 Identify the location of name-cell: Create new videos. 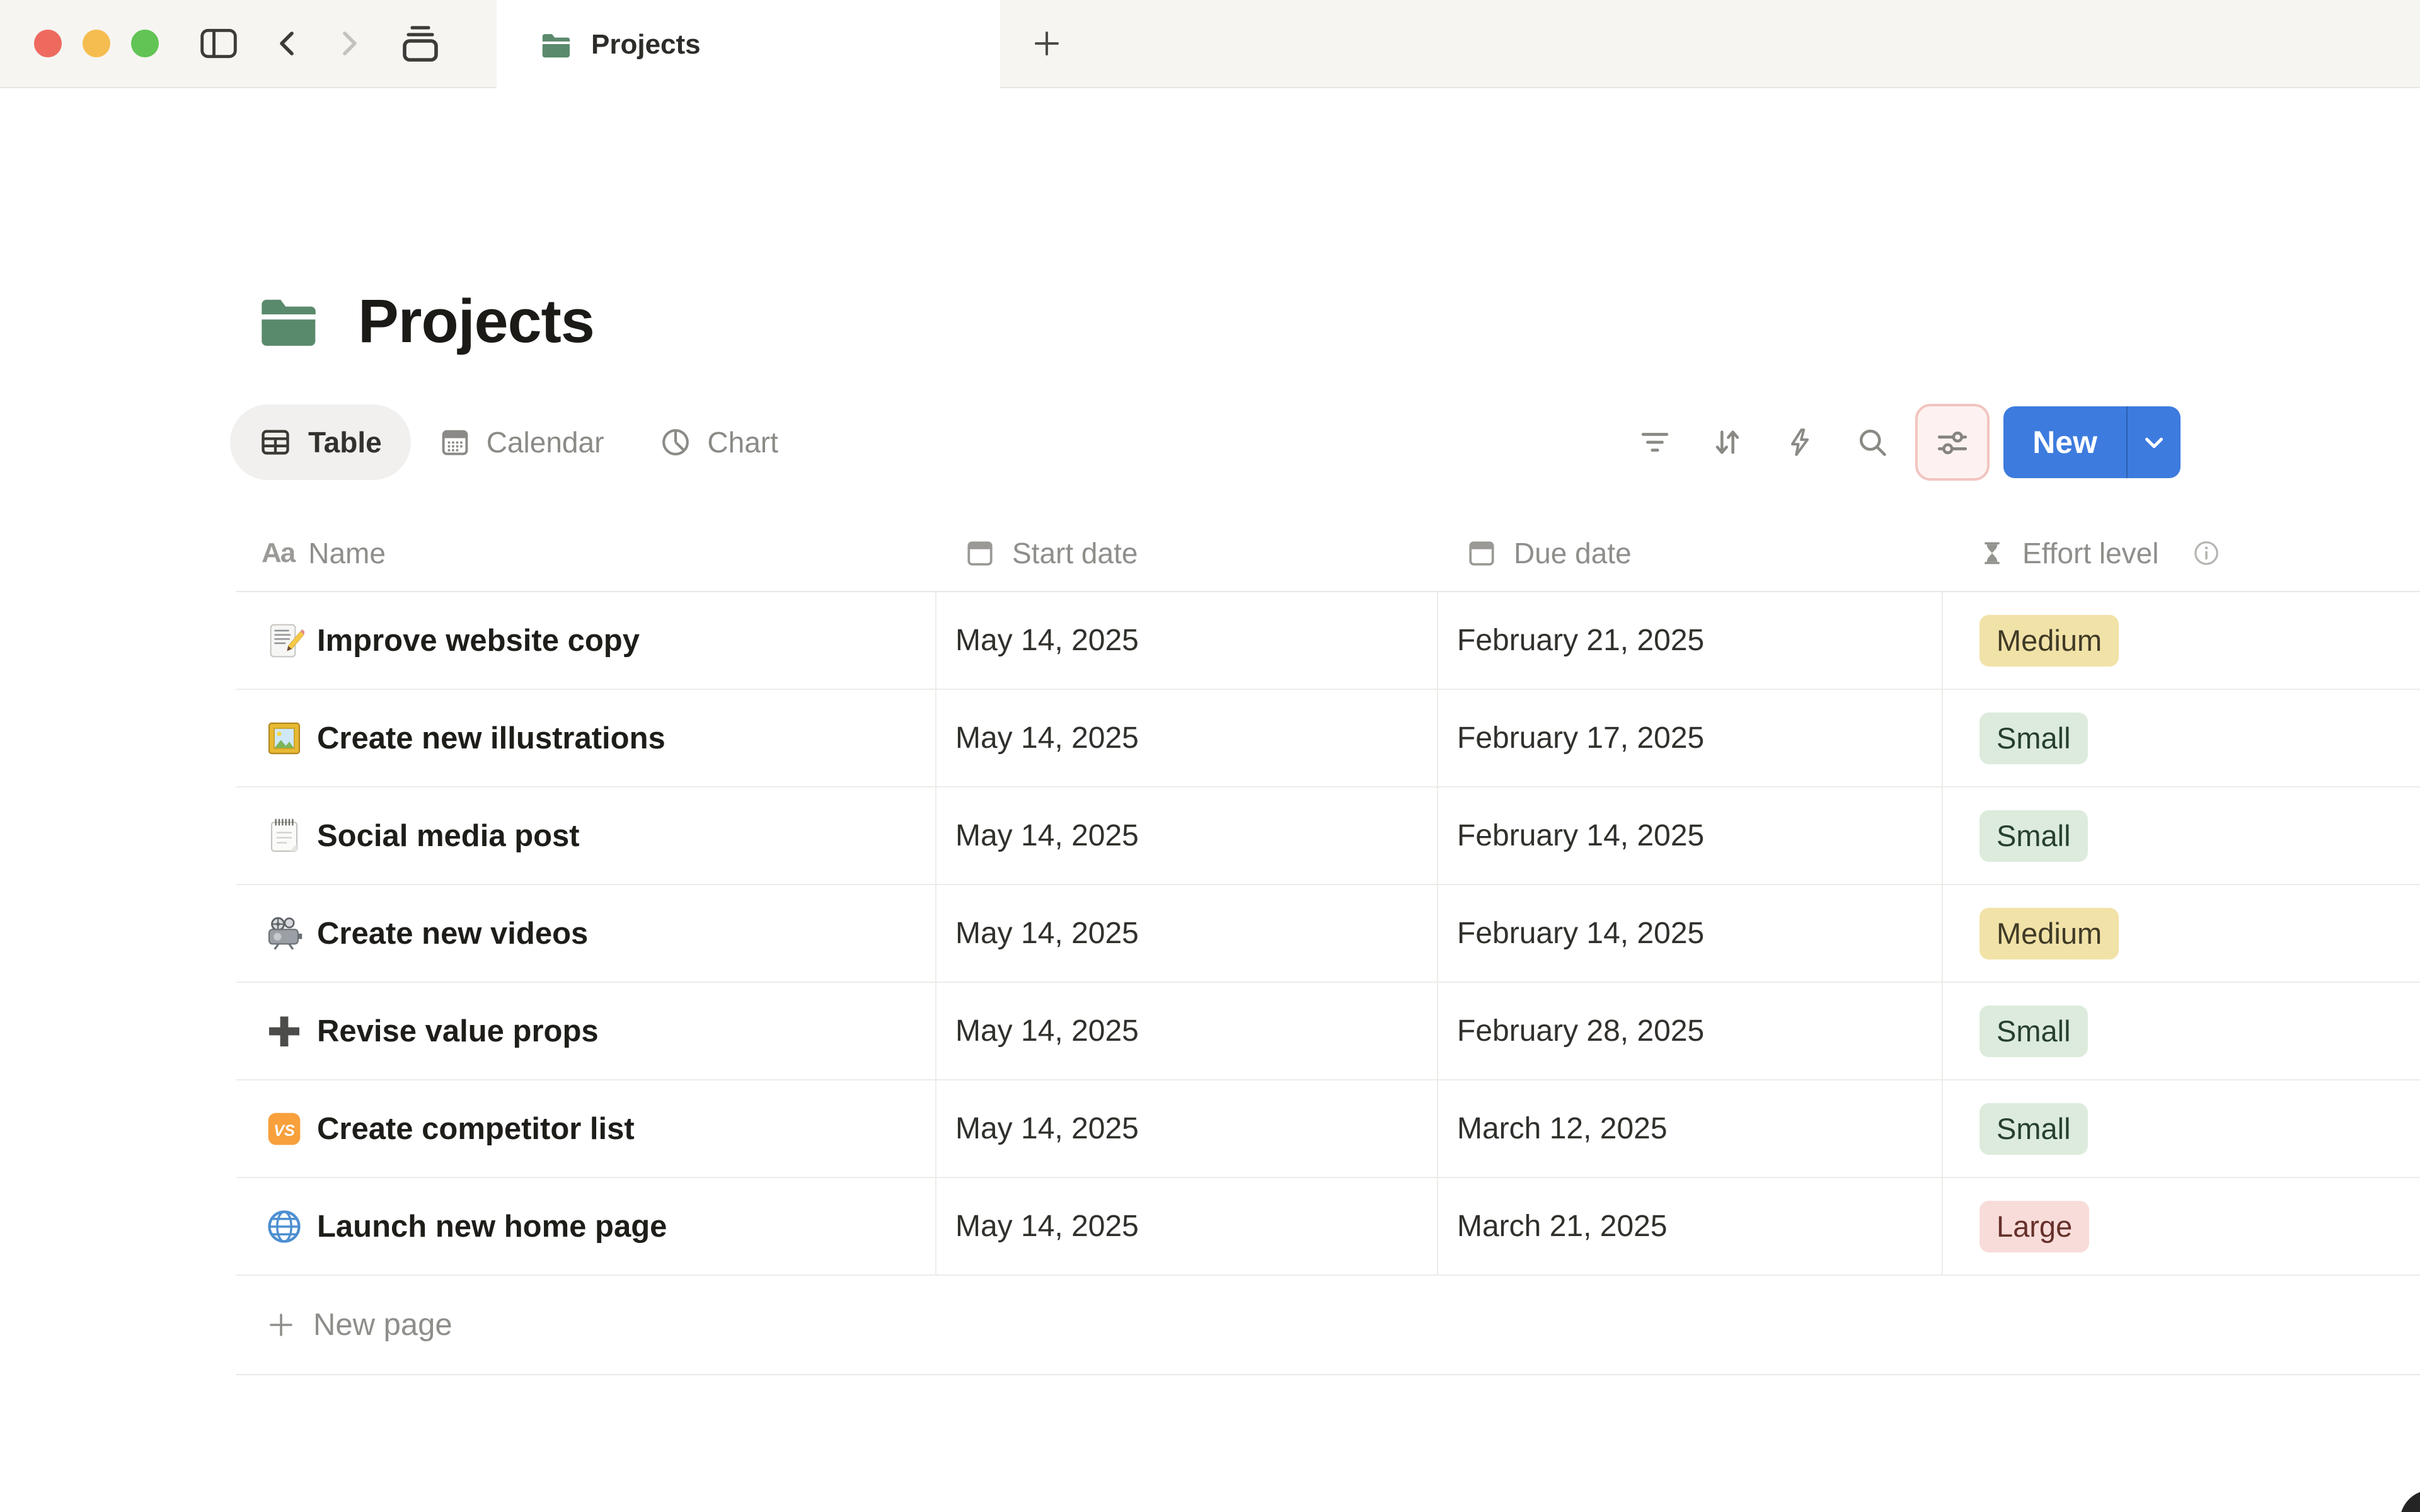
(586, 933).